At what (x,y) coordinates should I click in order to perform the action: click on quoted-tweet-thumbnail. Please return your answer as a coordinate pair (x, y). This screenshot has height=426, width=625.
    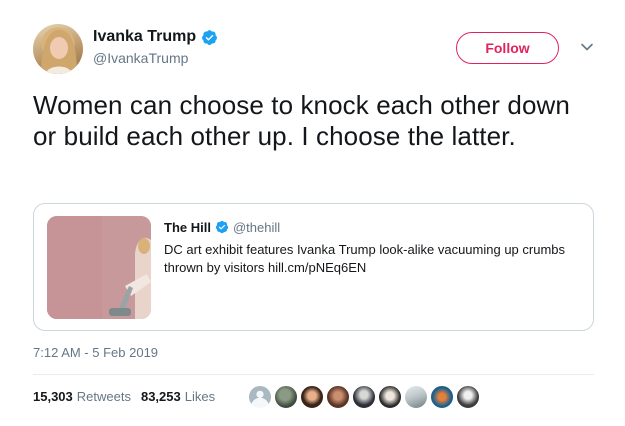
    Looking at the image, I should click on (99, 267).